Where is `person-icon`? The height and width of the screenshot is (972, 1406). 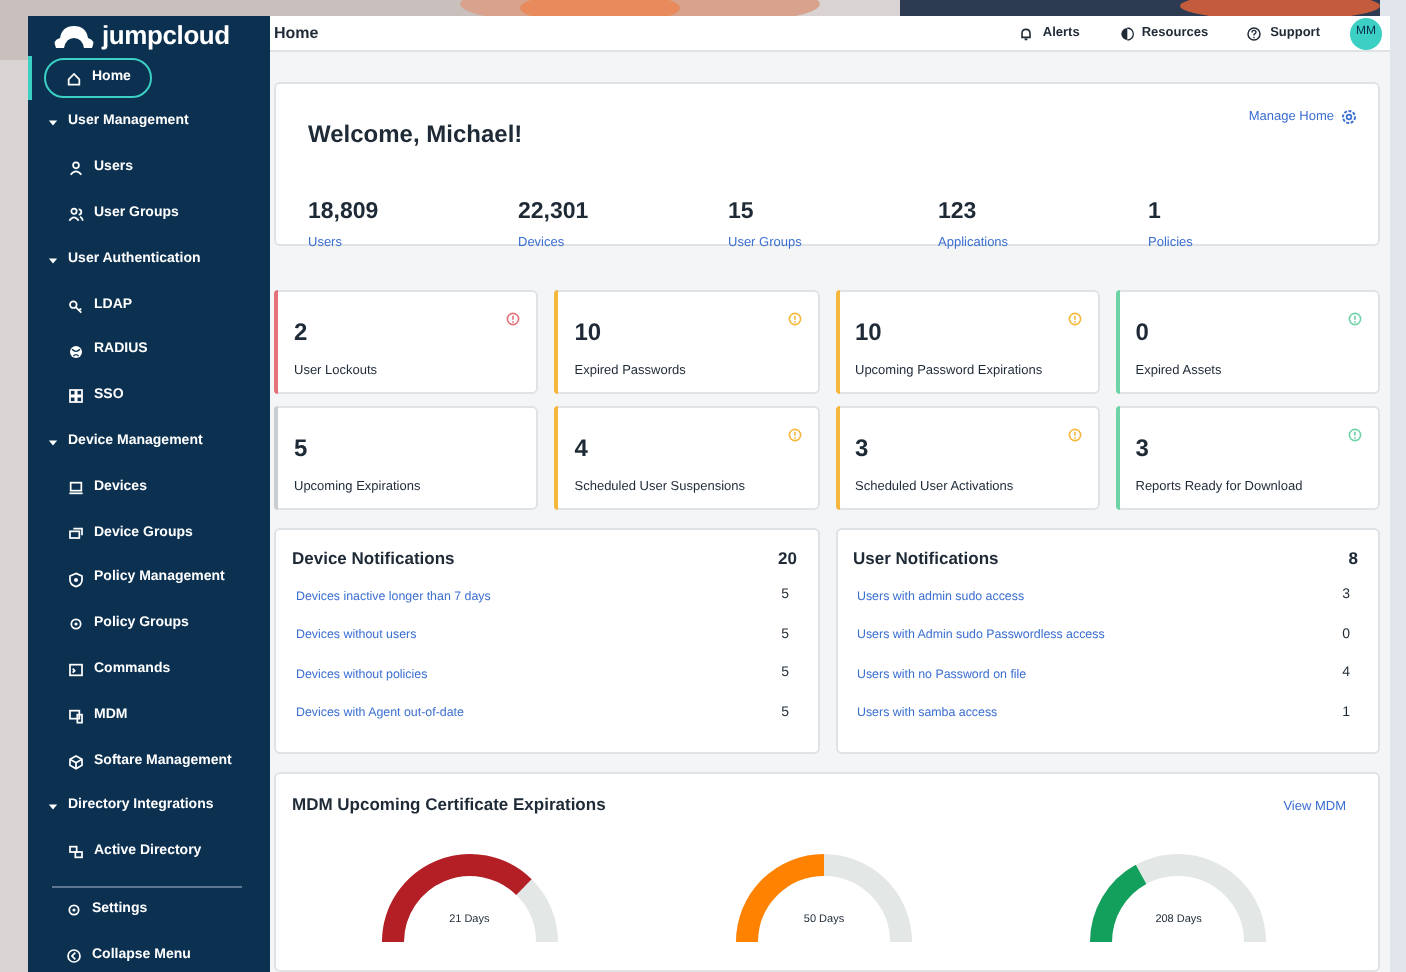
person-icon is located at coordinates (76, 168).